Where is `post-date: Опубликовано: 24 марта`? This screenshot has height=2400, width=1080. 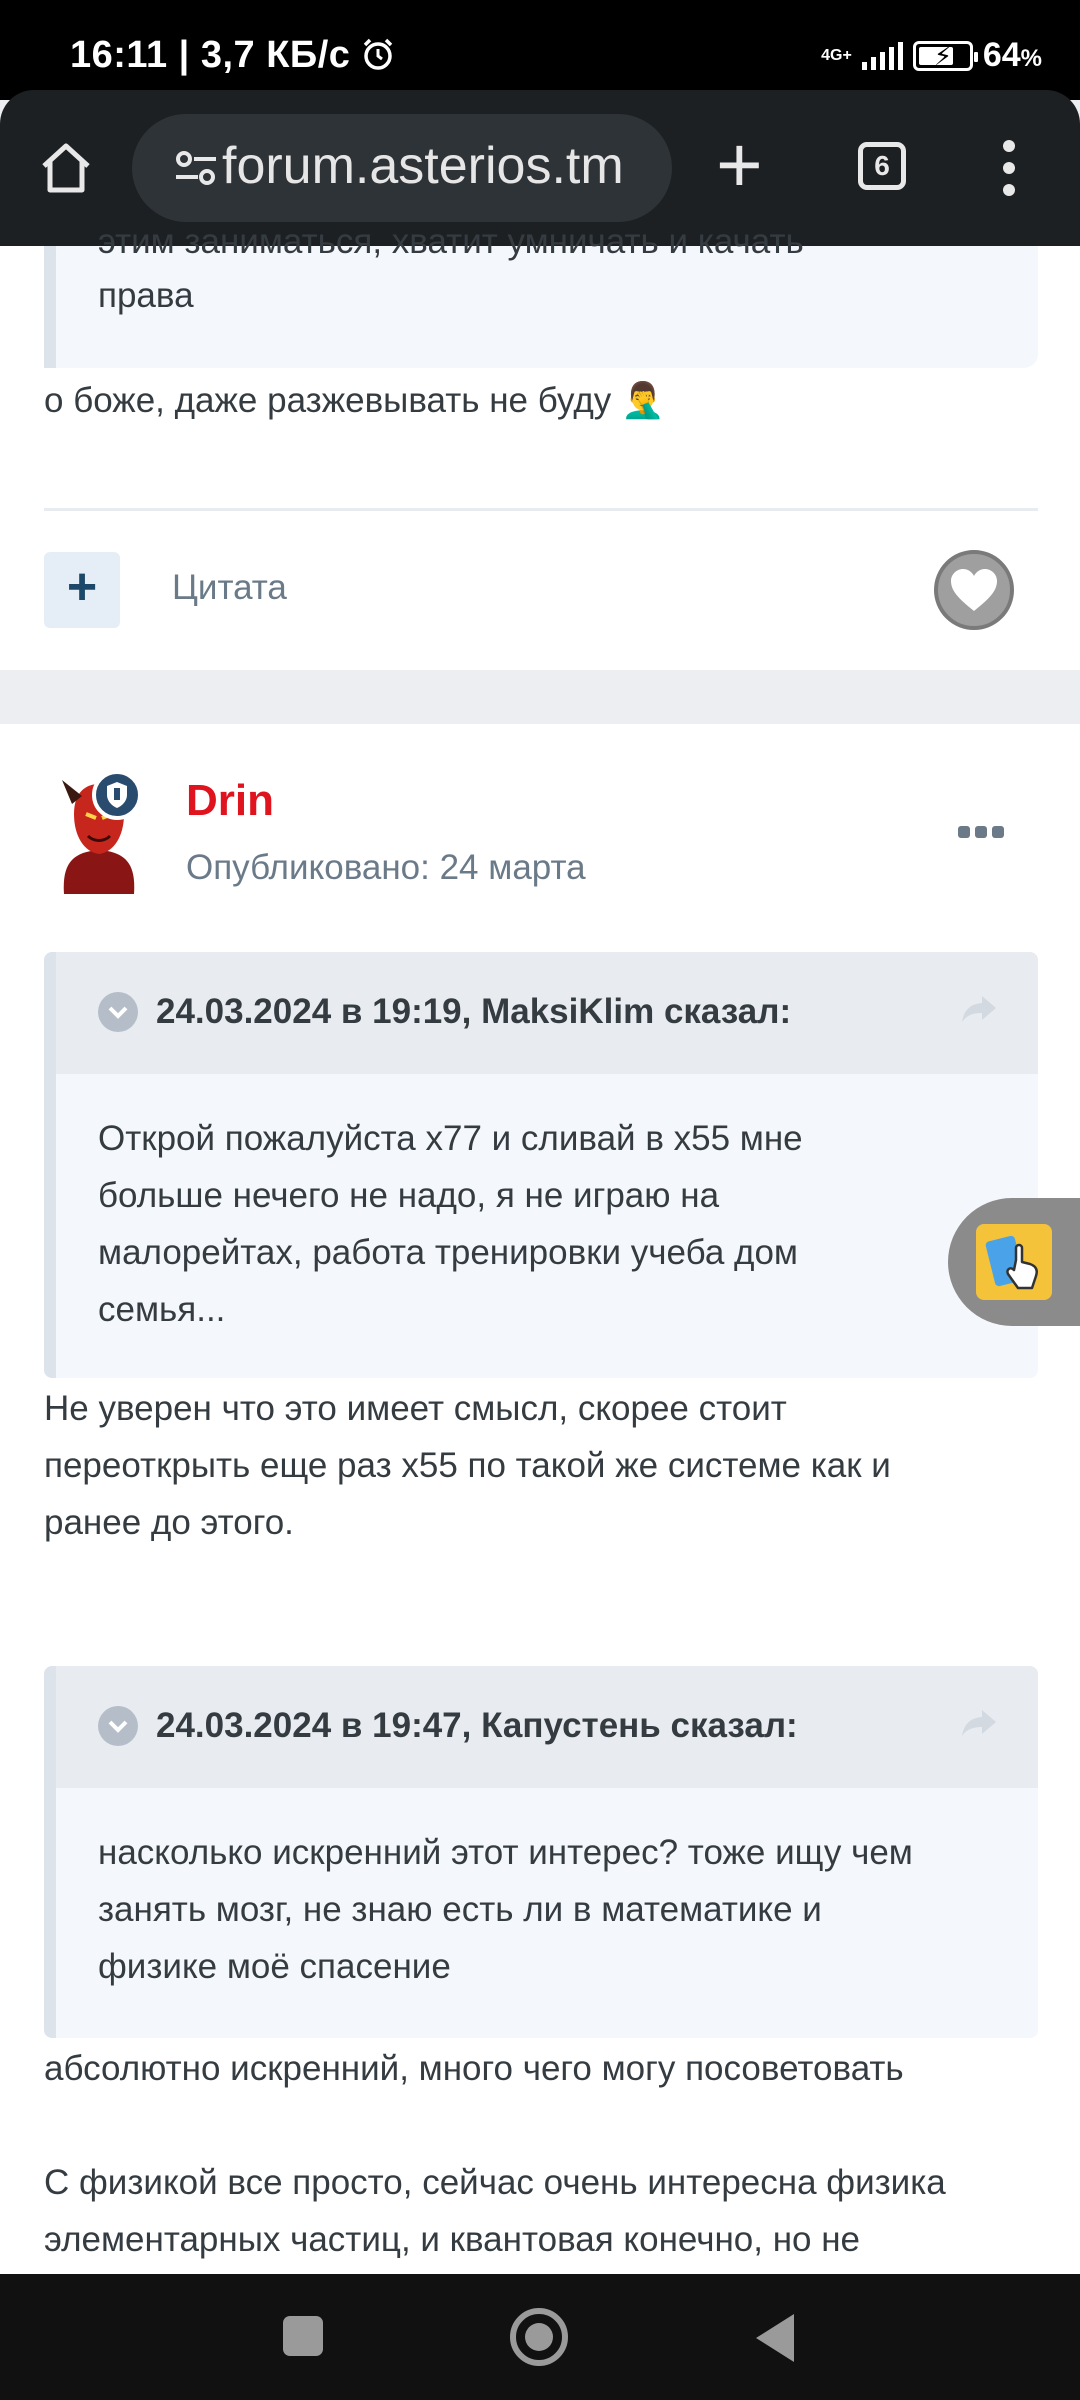
post-date: Опубликовано: 24 марта is located at coordinates (386, 868).